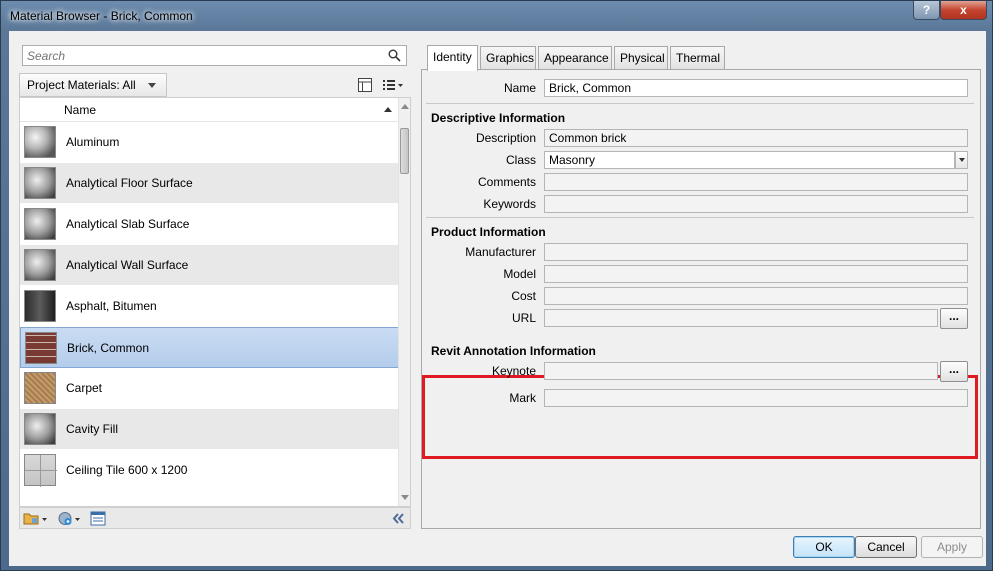 The image size is (993, 571). What do you see at coordinates (98, 518) in the screenshot?
I see `material-editor-icon` at bounding box center [98, 518].